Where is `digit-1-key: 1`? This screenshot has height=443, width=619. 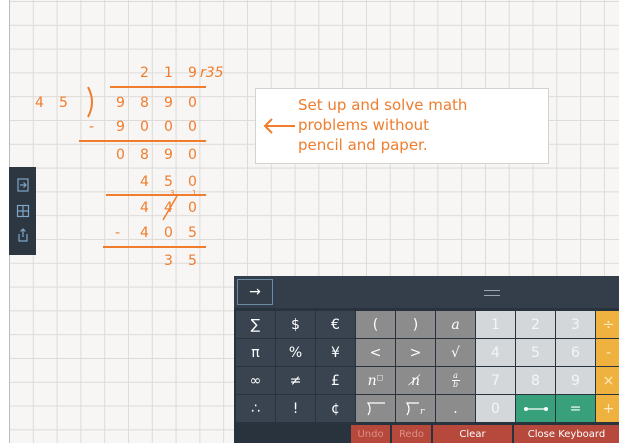 digit-1-key: 1 is located at coordinates (495, 324).